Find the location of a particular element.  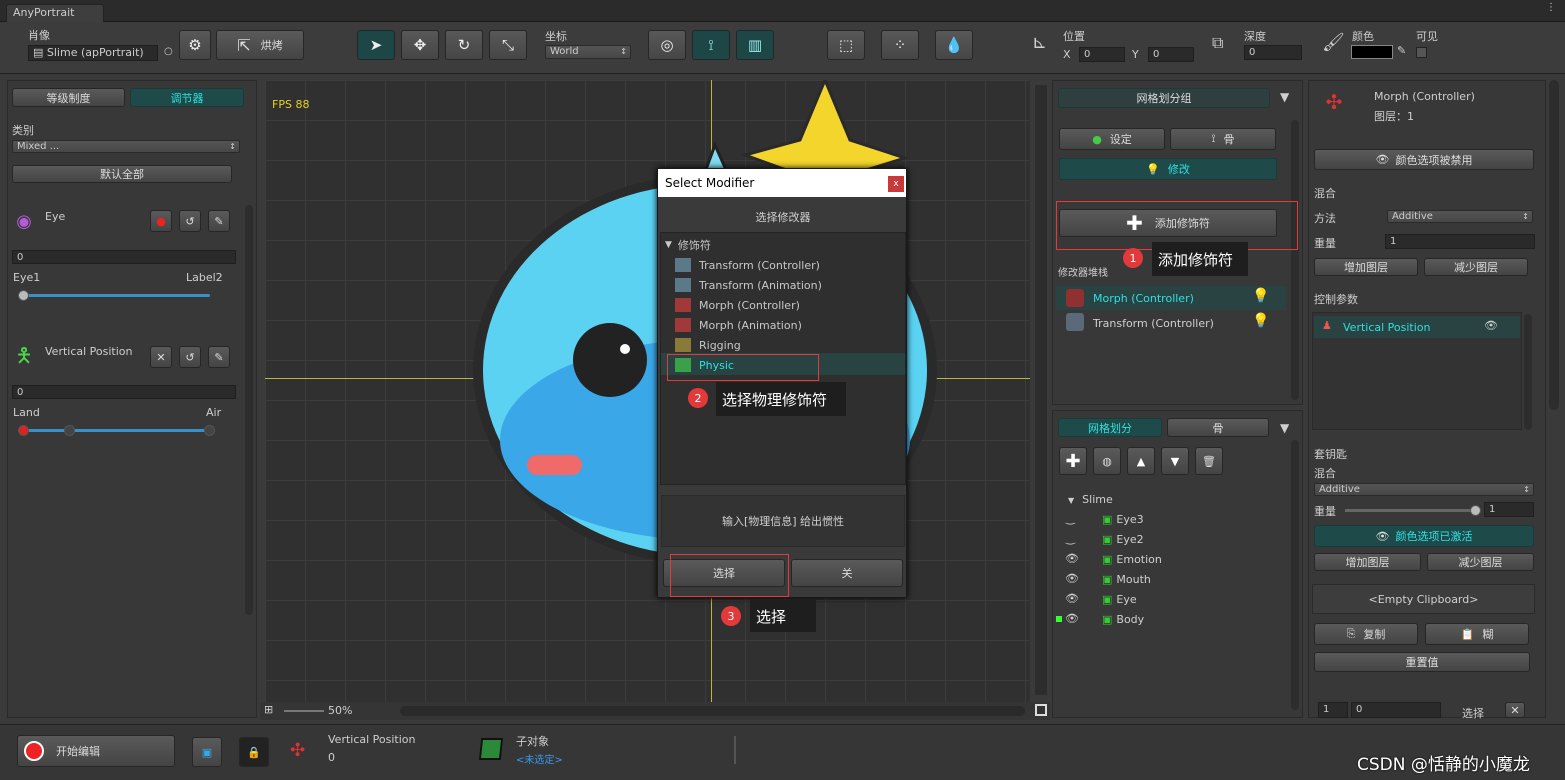

modifier-item-morph-controller: Morph (Controller) is located at coordinates (737, 305).